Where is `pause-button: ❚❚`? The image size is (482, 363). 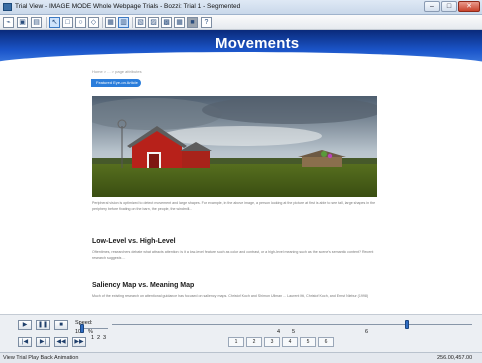 pause-button: ❚❚ is located at coordinates (43, 325).